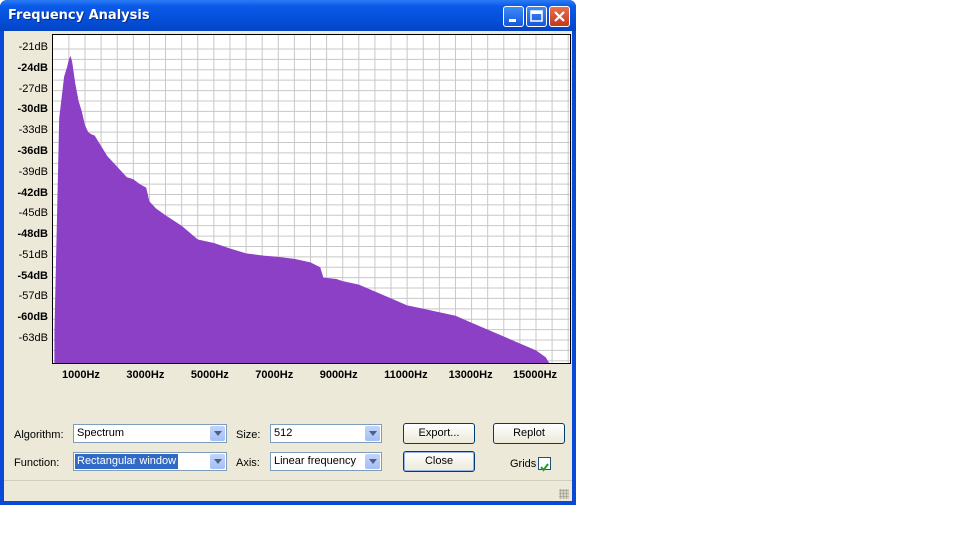 The image size is (960, 540). I want to click on y-tick-label: -63dB, so click(33, 338).